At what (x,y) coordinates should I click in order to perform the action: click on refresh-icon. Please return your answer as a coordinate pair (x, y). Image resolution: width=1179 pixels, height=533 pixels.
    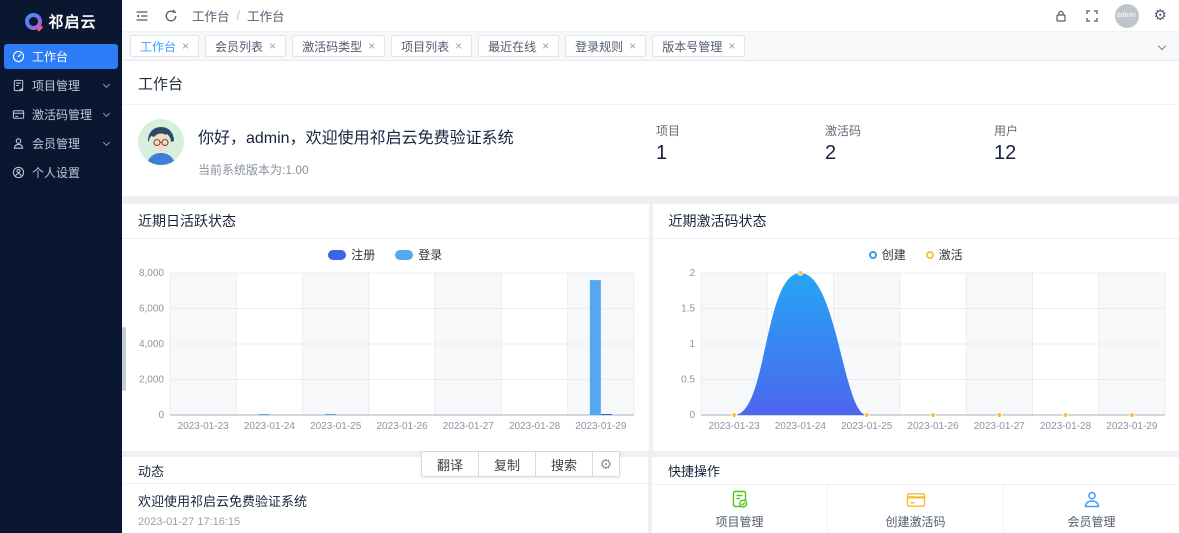
    Looking at the image, I should click on (171, 16).